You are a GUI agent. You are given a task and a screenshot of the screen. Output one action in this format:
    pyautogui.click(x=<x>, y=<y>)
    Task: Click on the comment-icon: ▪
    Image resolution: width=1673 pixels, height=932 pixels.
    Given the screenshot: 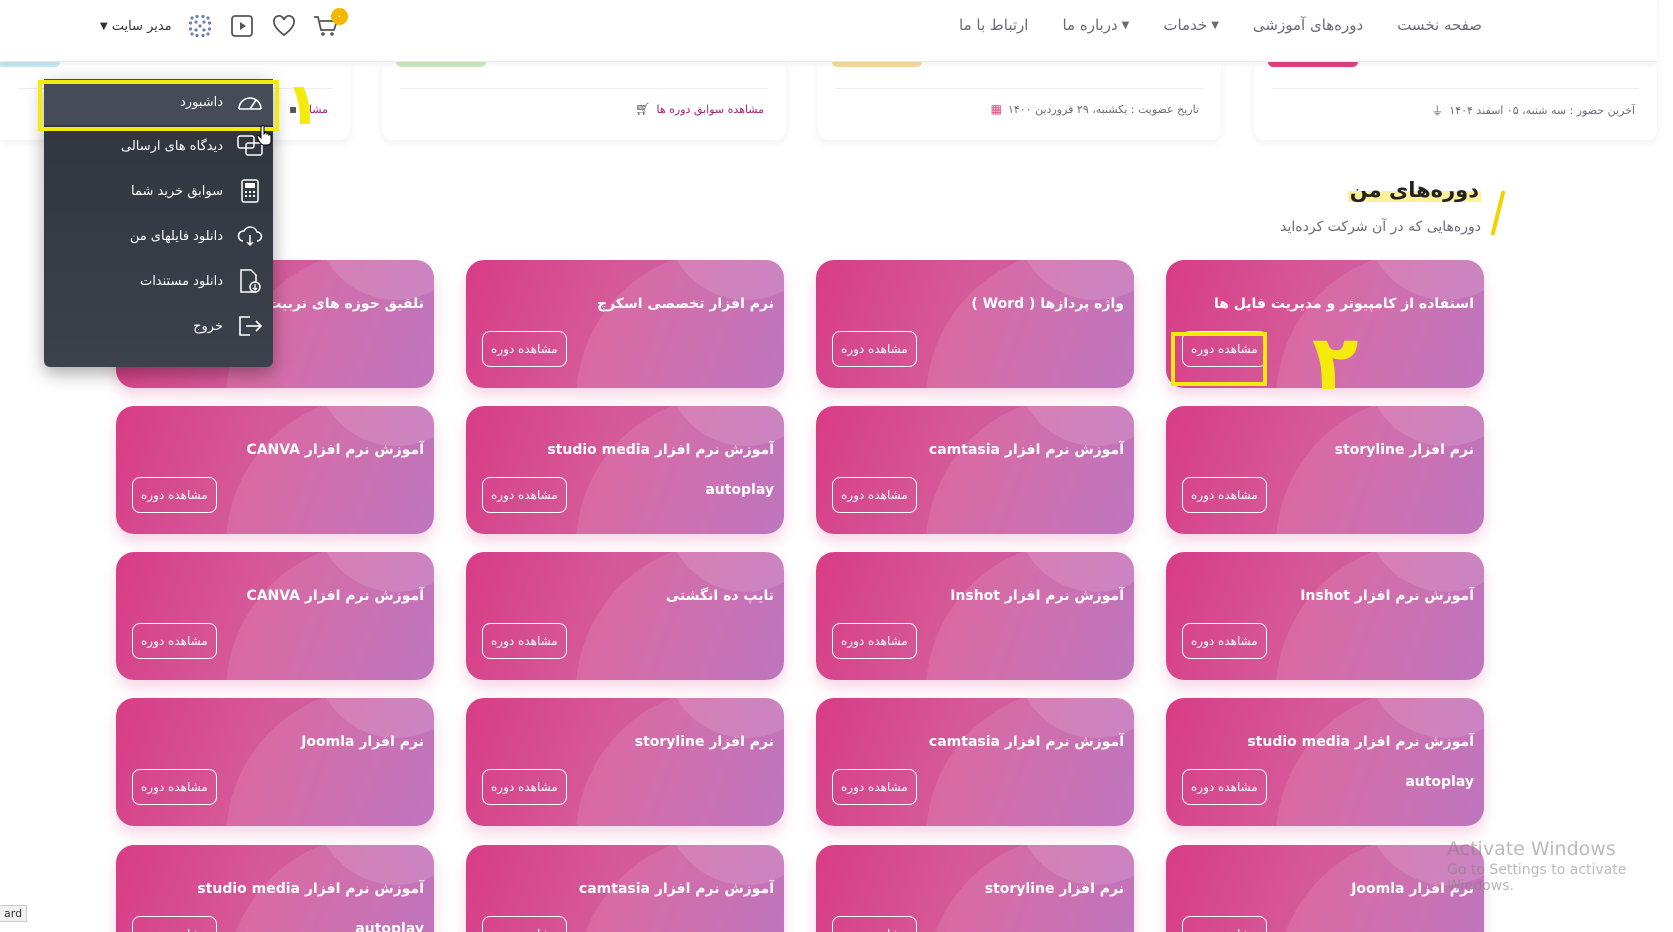 What is the action you would take?
    pyautogui.click(x=293, y=109)
    